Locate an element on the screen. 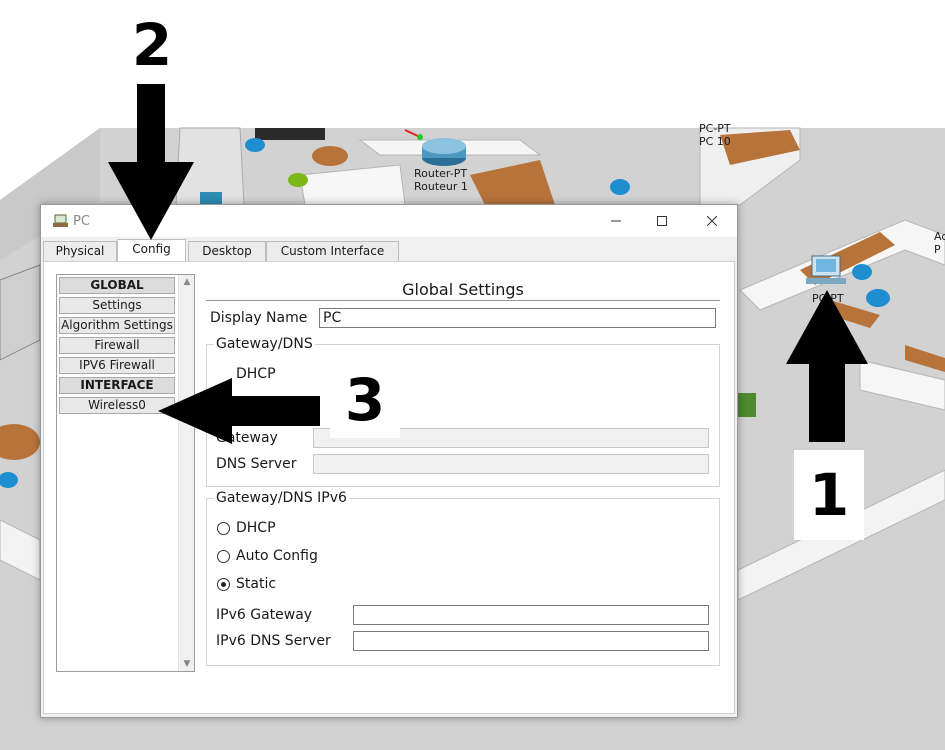 This screenshot has height=750, width=945. annotation-number-1: 1 is located at coordinates (829, 495).